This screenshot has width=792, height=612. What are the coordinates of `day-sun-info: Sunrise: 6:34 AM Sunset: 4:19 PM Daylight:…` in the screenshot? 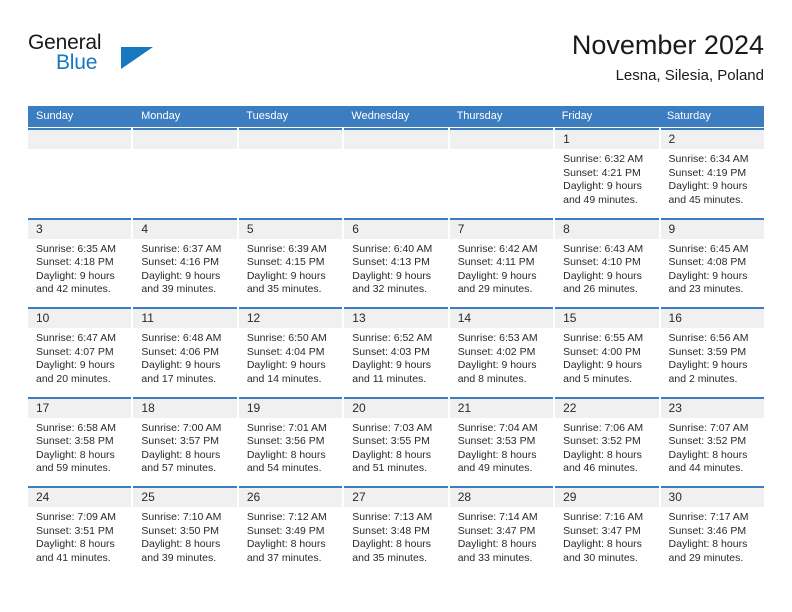 It's located at (712, 178).